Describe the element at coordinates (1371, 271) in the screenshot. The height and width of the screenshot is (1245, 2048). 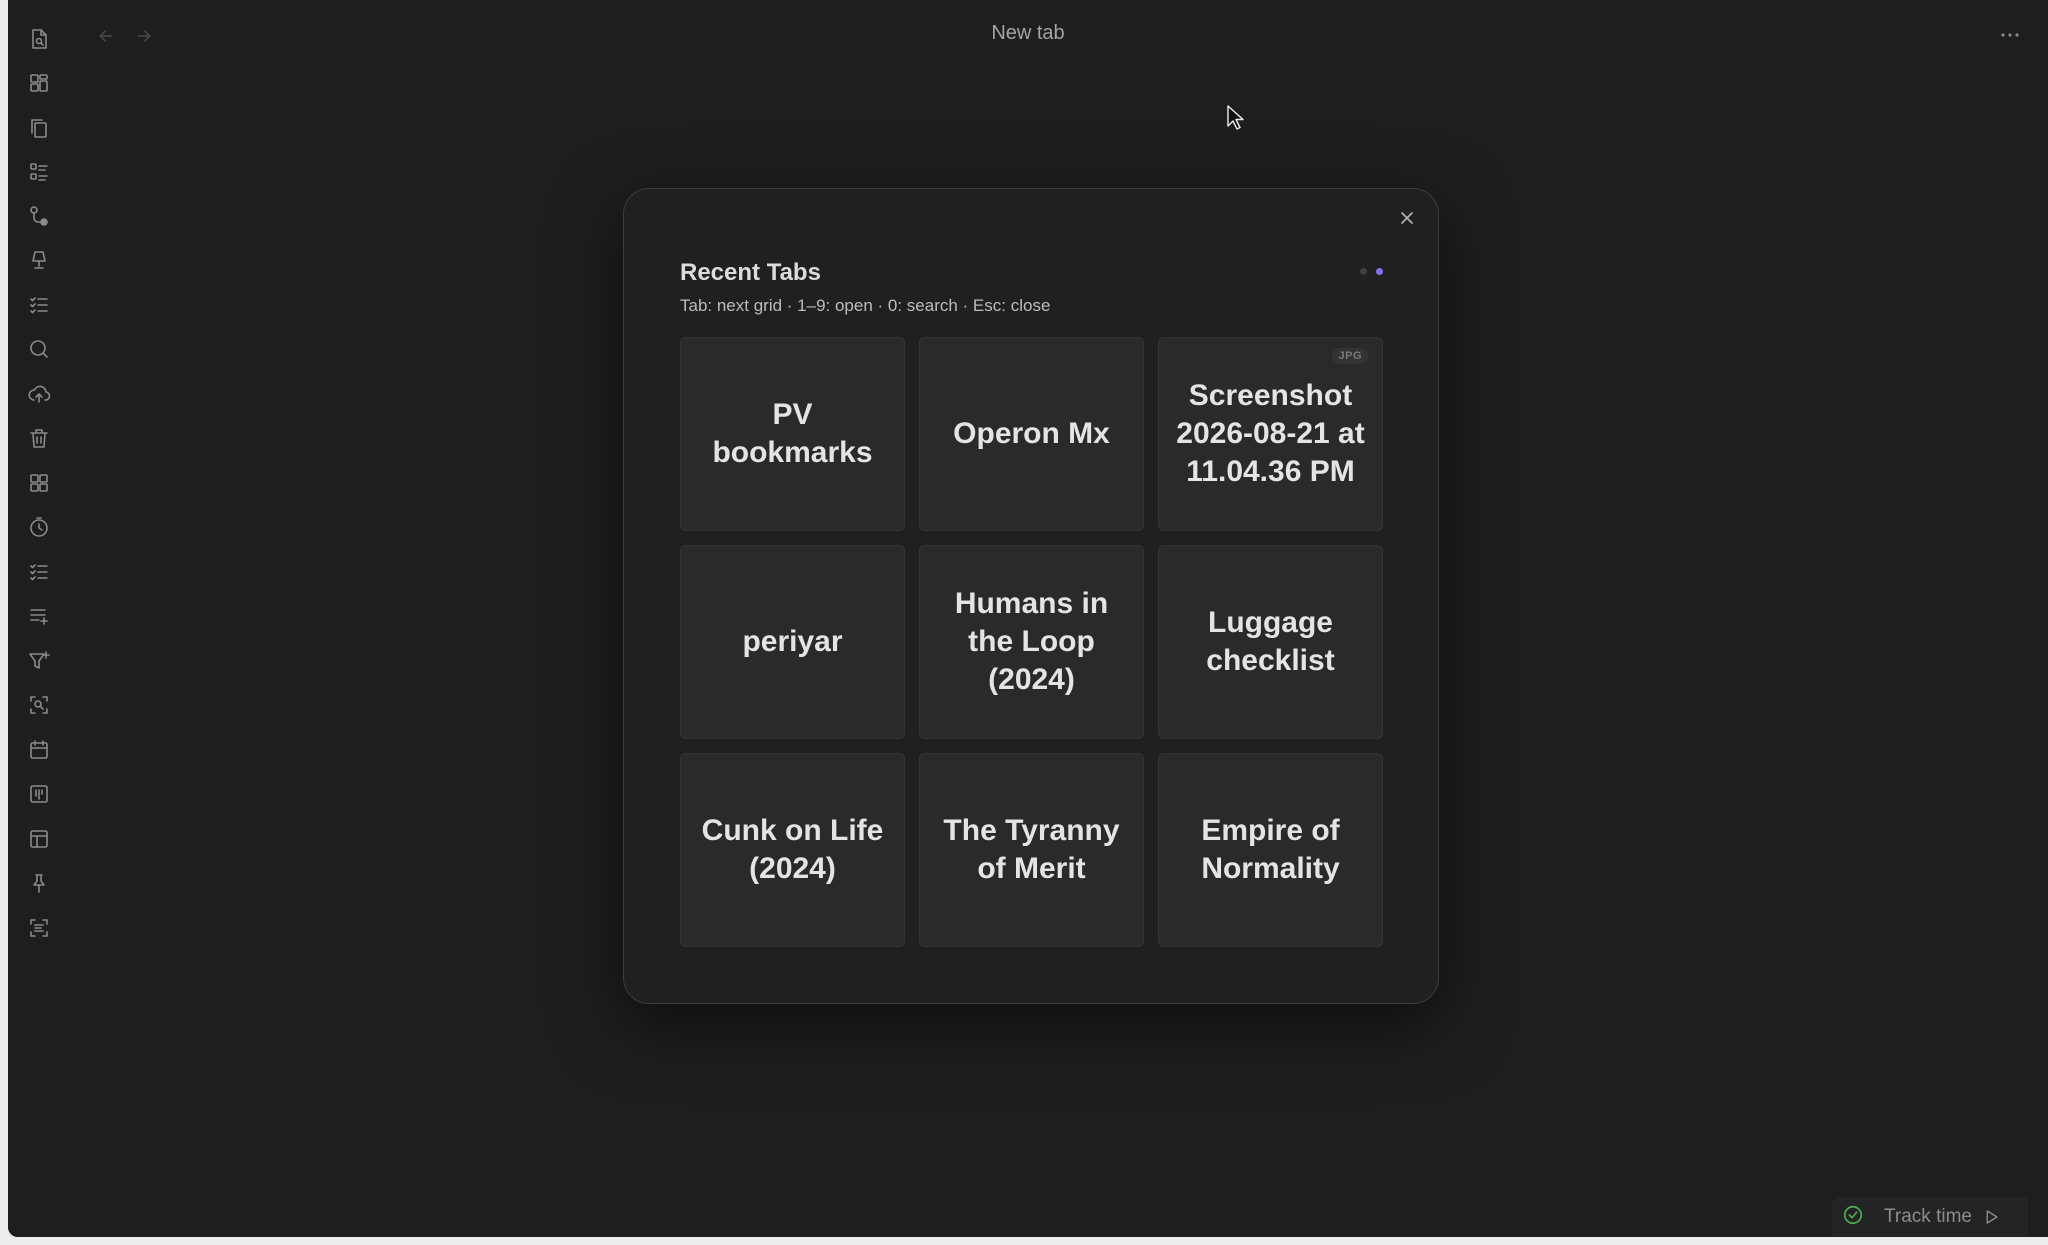
I see `page-indicator` at that location.